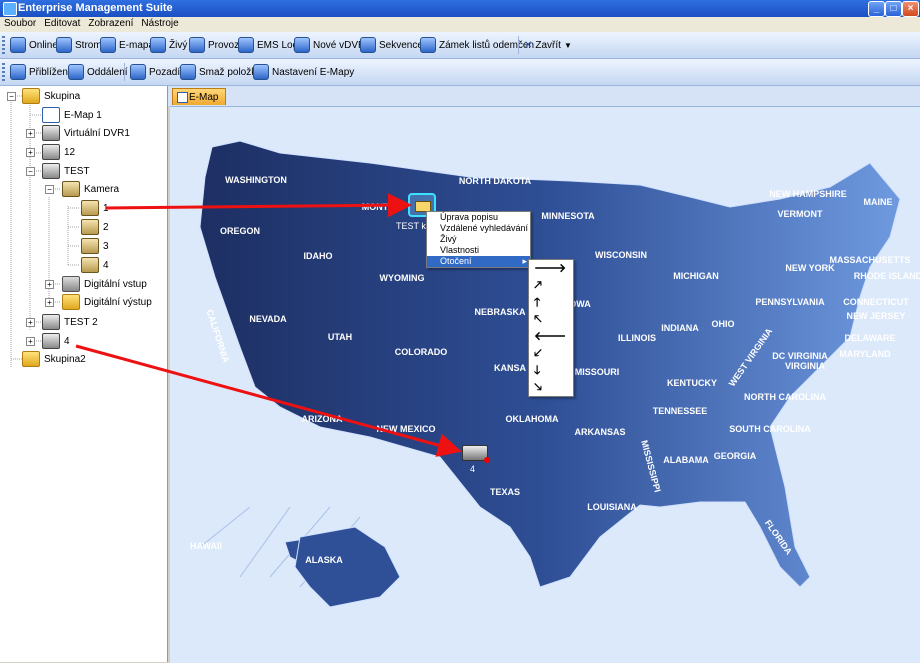 This screenshot has width=920, height=663. I want to click on emap-button: E-mapa, so click(127, 45).